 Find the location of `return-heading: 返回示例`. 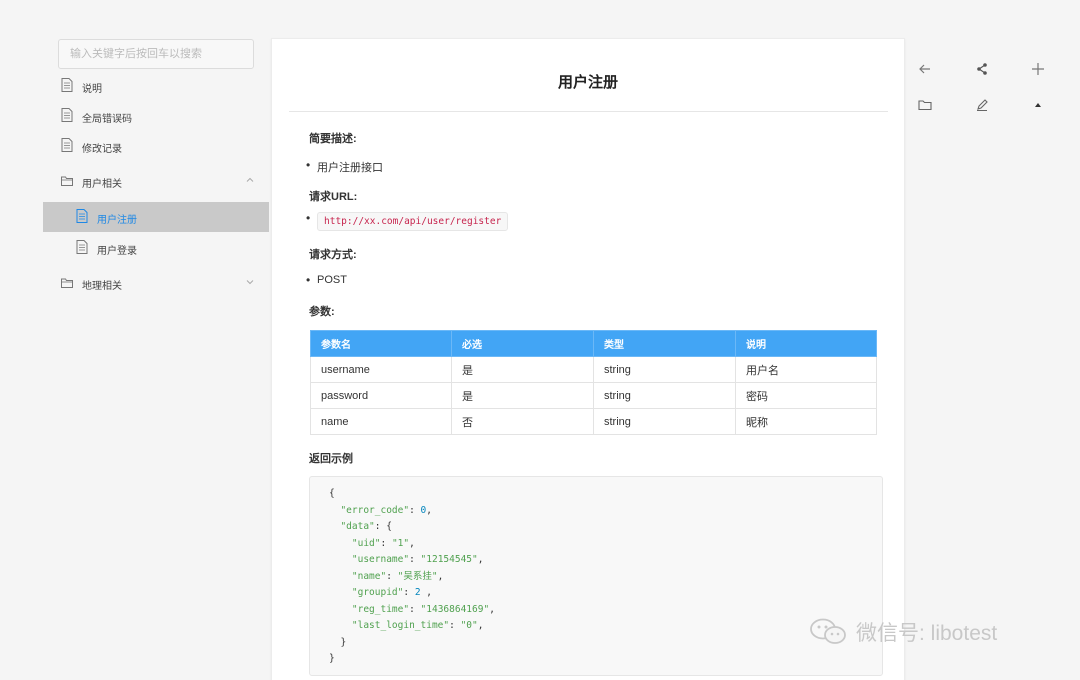

return-heading: 返回示例 is located at coordinates (331, 459).